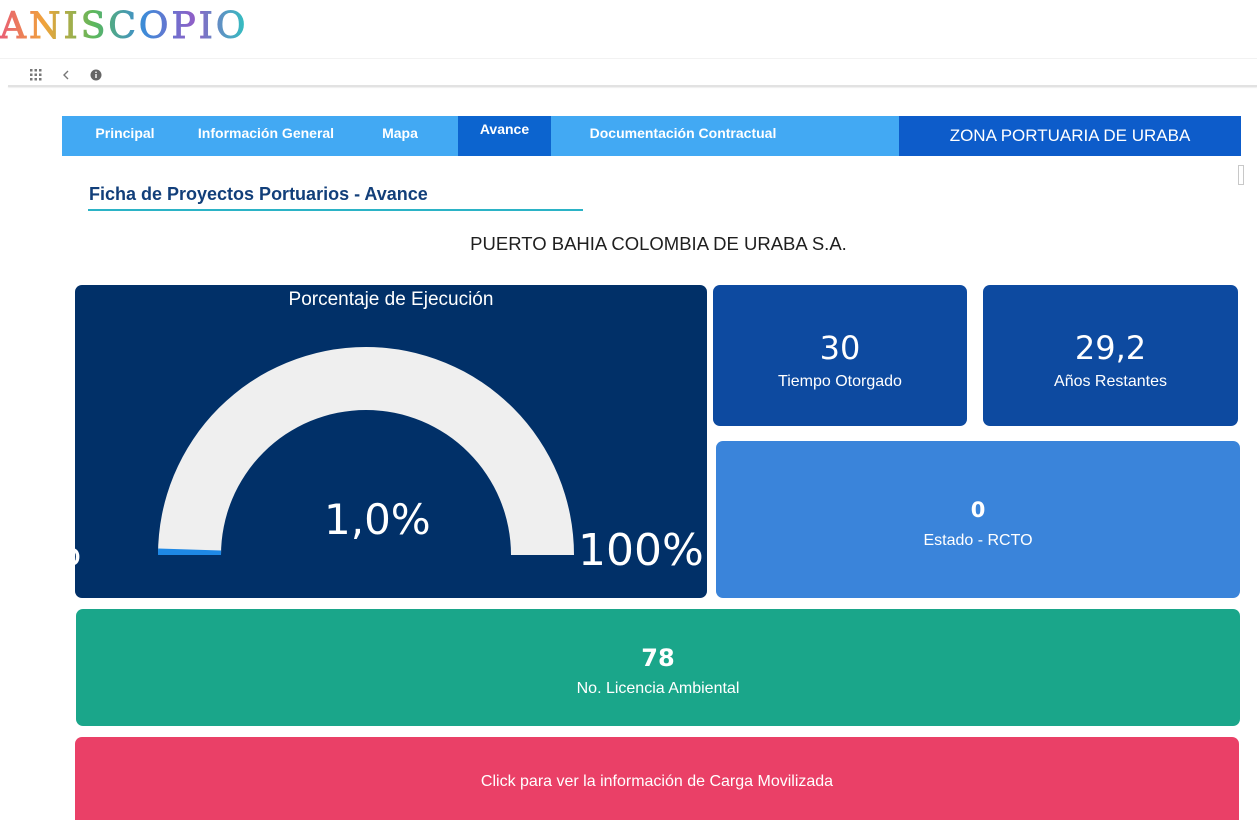 Image resolution: width=1257 pixels, height=820 pixels. I want to click on company-name: PUERTO BAHIA COLOMBIA DE URABA S.A., so click(658, 243).